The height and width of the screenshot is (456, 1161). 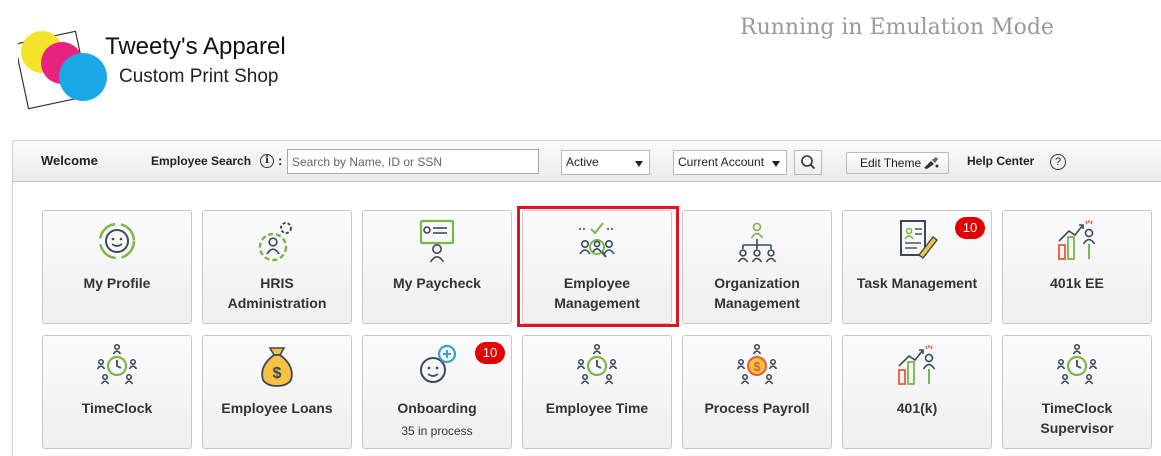 What do you see at coordinates (721, 162) in the screenshot?
I see `account-select-value: Current Account` at bounding box center [721, 162].